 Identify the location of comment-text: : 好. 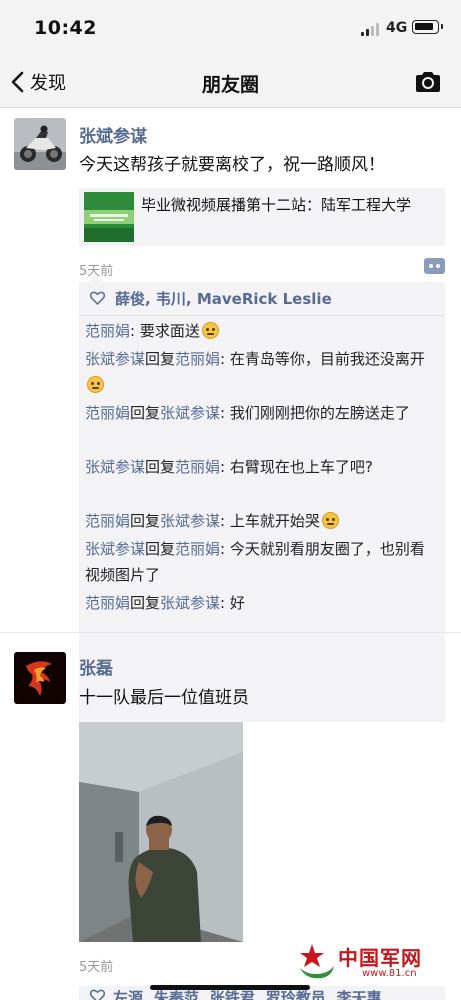
(232, 603).